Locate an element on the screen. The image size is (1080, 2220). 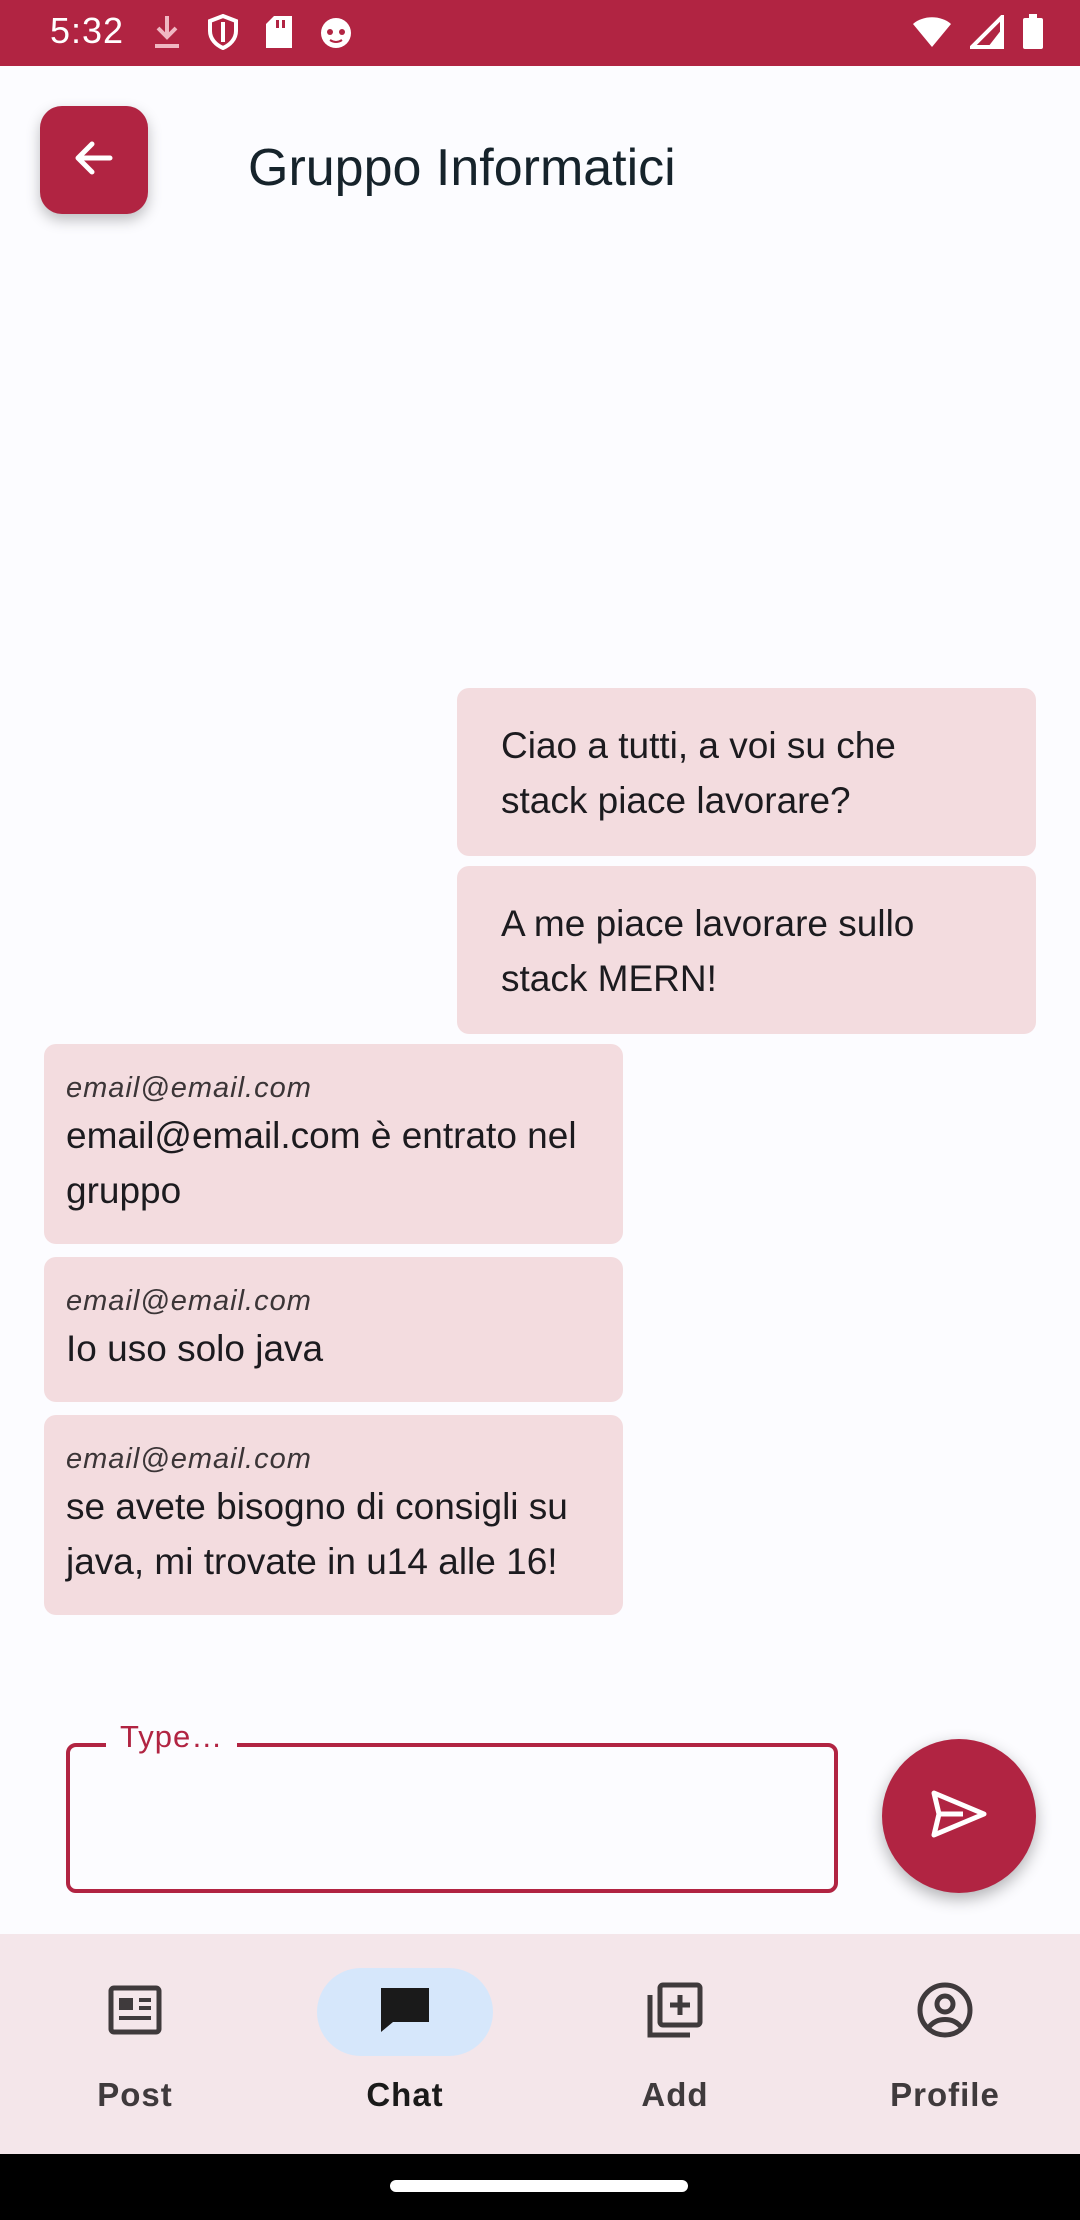
nav-label: Add is located at coordinates (675, 2094).